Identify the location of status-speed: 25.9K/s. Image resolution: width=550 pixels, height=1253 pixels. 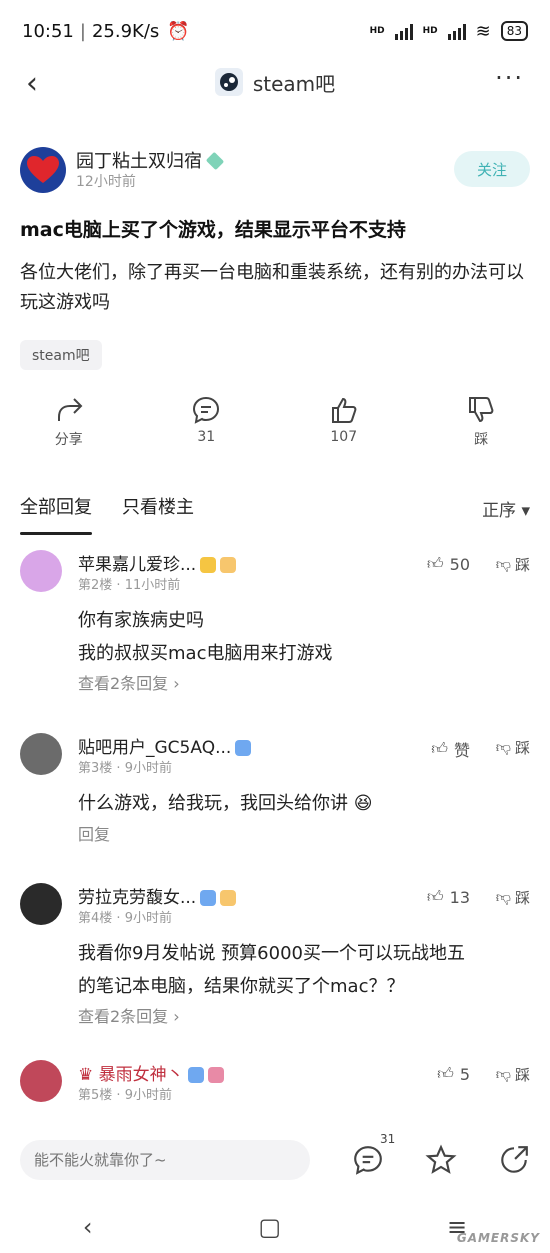
(125, 31).